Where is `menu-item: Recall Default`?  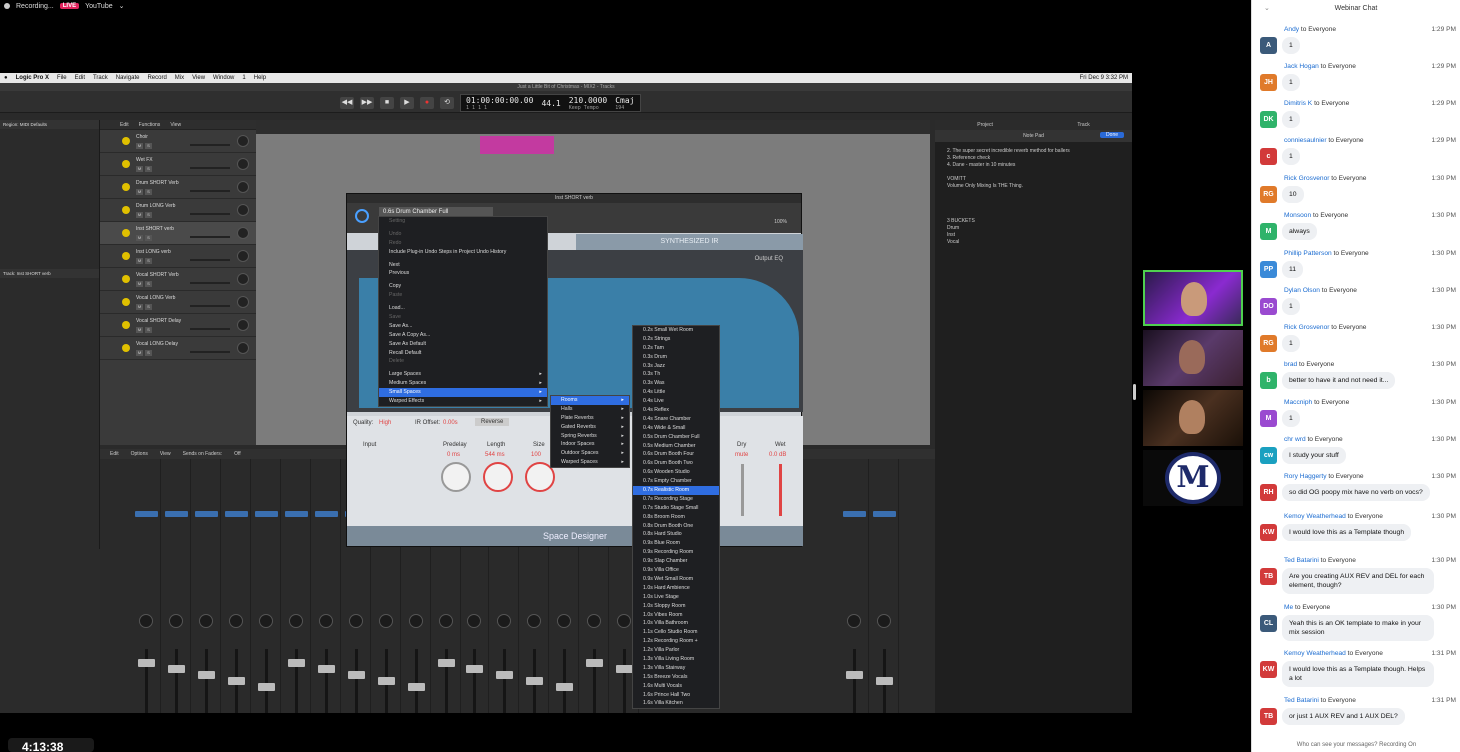 menu-item: Recall Default is located at coordinates (463, 353).